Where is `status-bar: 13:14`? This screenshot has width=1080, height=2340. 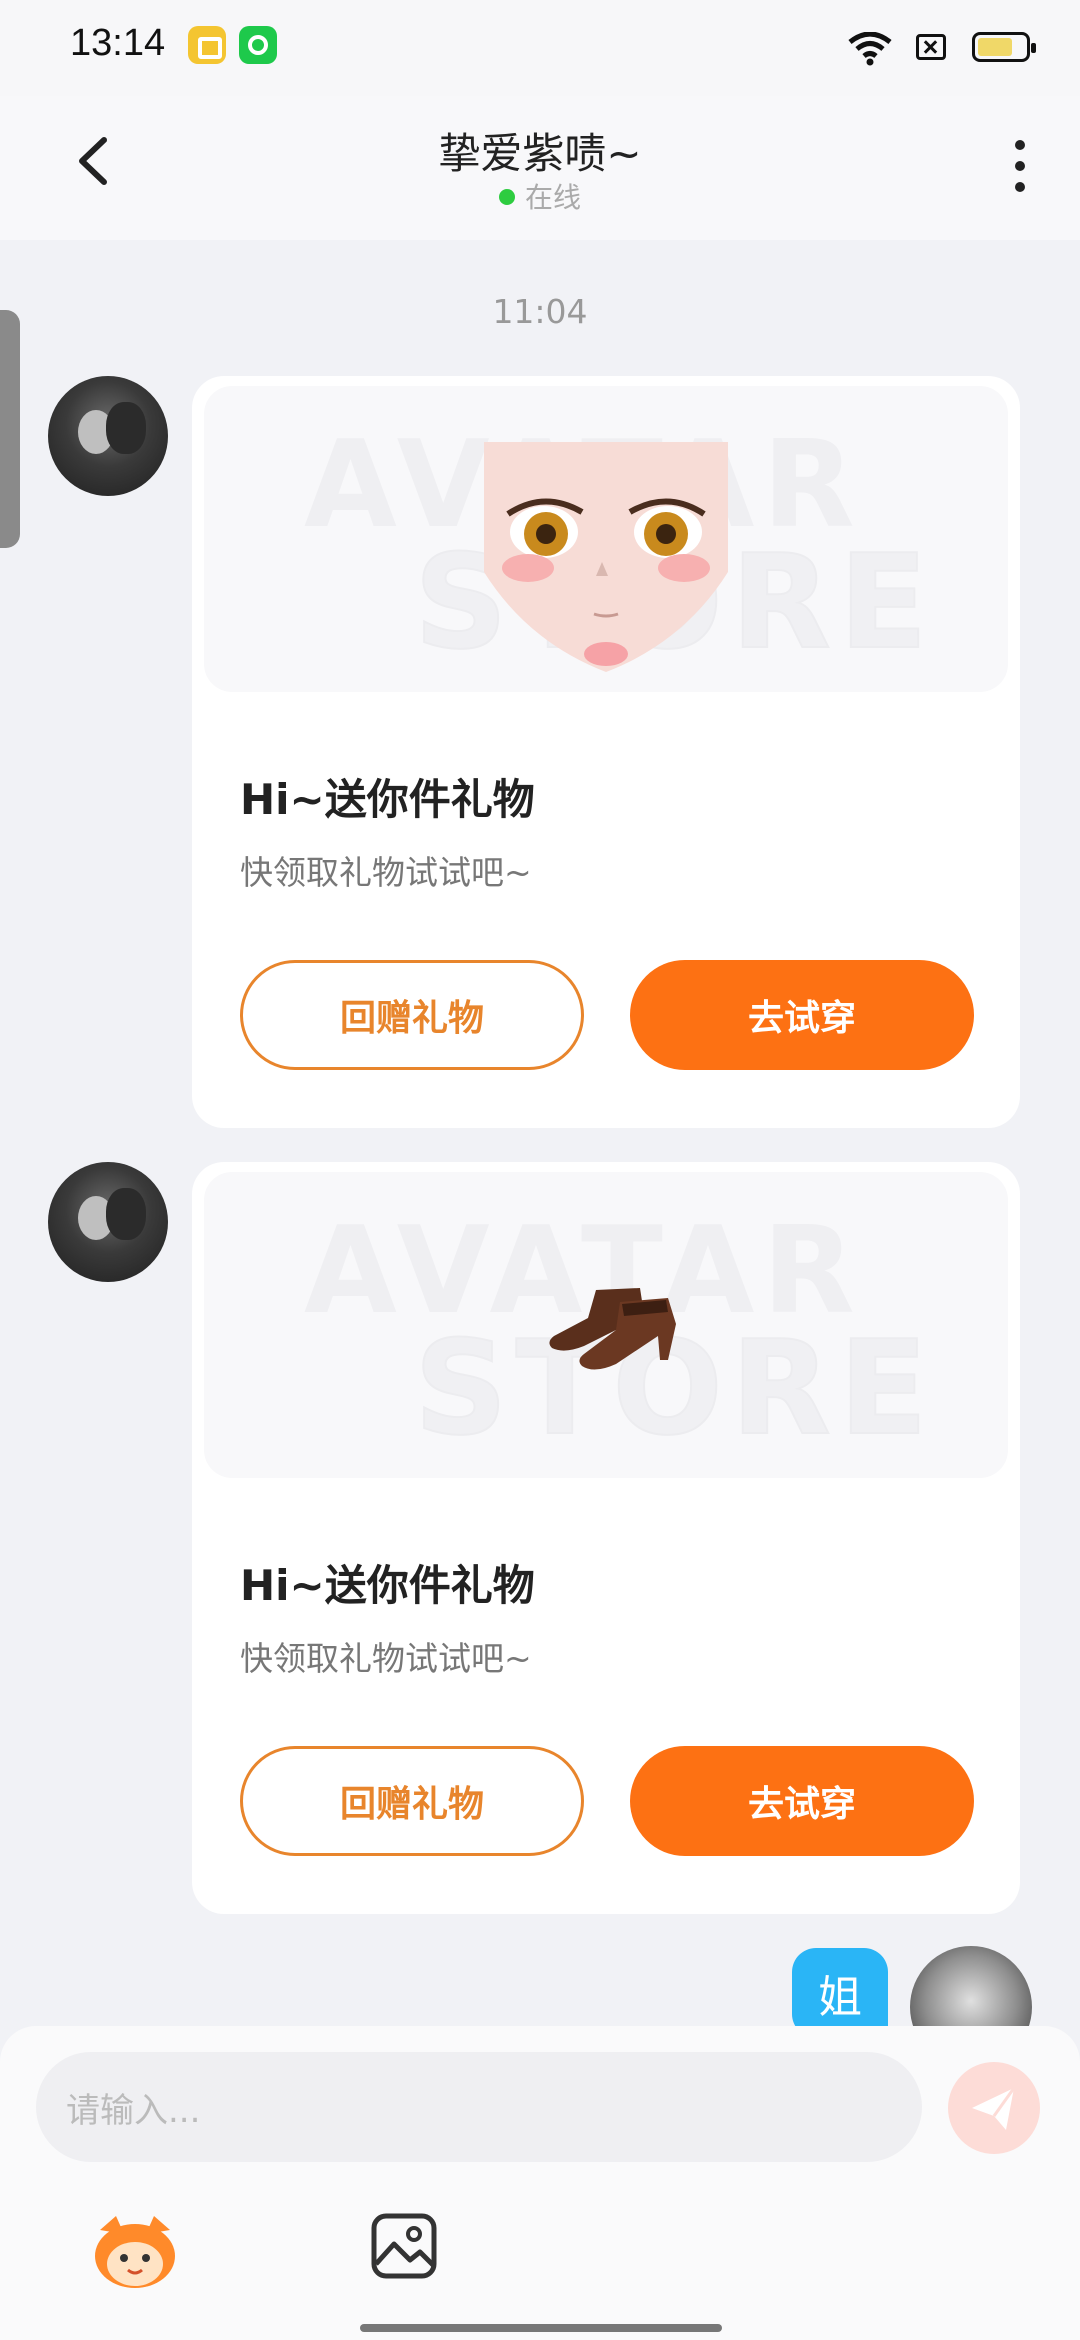
status-bar: 13:14 is located at coordinates (540, 48).